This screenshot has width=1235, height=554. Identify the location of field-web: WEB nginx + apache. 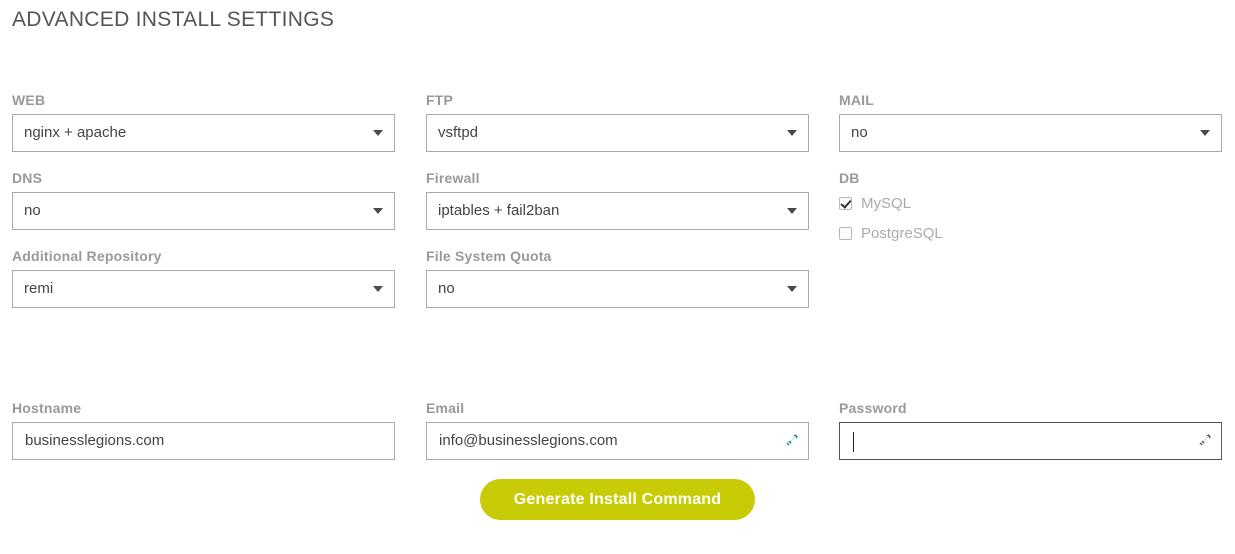
(203, 122).